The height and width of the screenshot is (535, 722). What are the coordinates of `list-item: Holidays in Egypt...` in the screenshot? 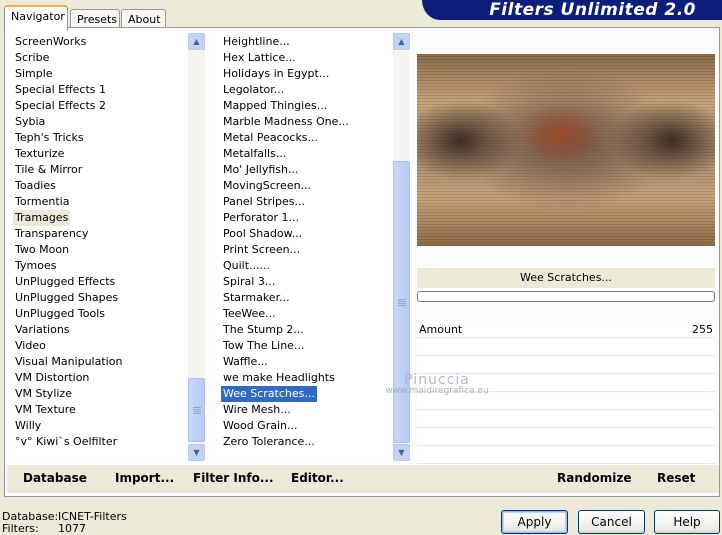 It's located at (276, 74).